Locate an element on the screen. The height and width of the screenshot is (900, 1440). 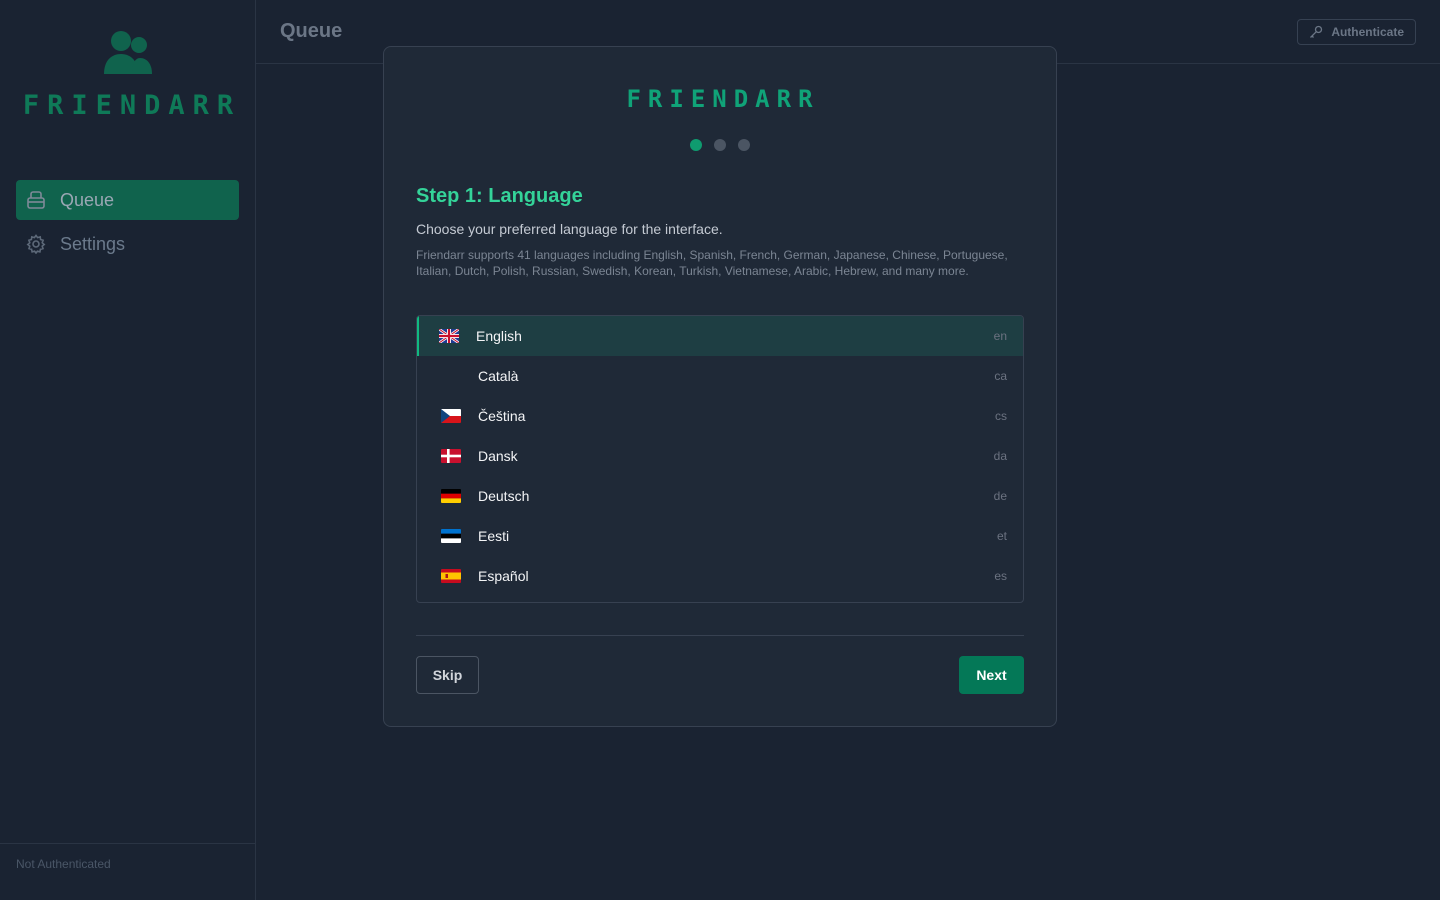
language-code: et is located at coordinates (1001, 536).